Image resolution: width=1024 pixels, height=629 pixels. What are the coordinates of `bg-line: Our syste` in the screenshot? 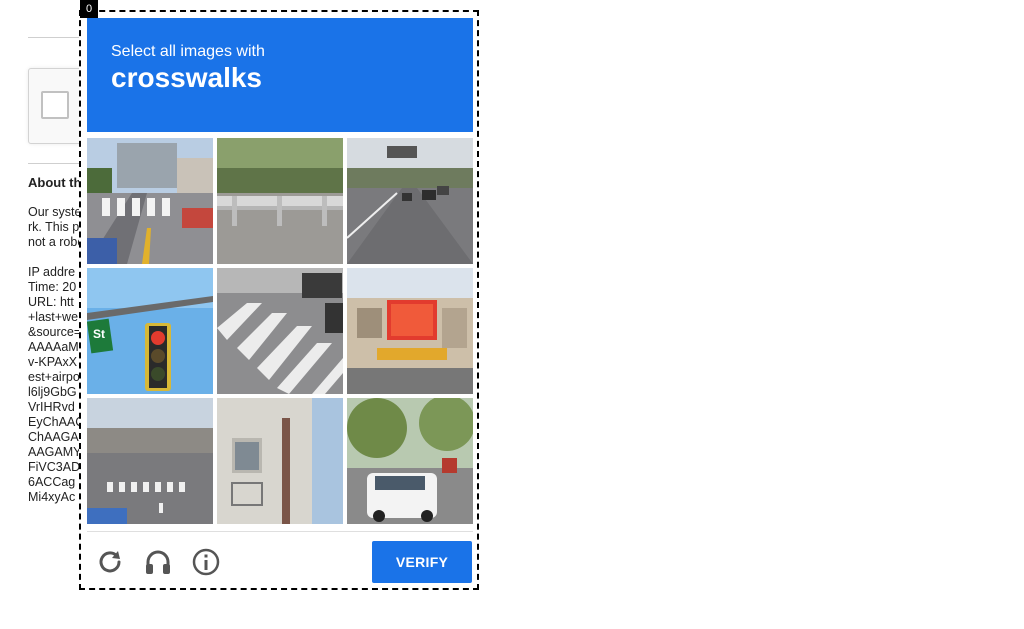 It's located at (55, 212).